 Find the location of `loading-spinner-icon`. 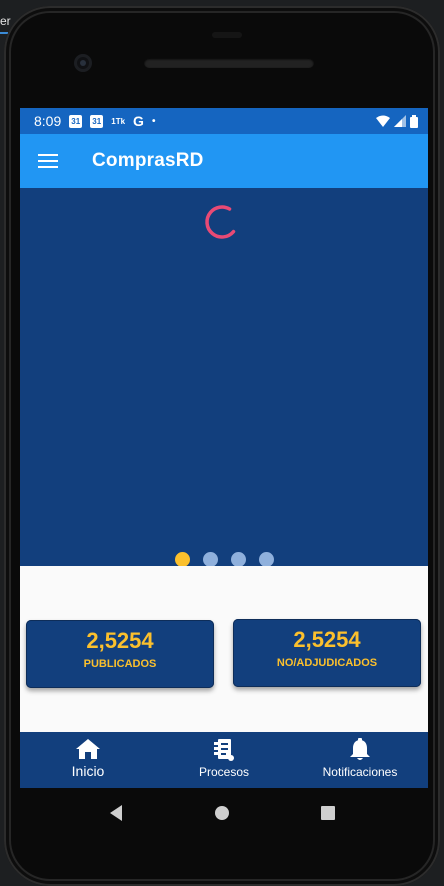

loading-spinner-icon is located at coordinates (222, 222).